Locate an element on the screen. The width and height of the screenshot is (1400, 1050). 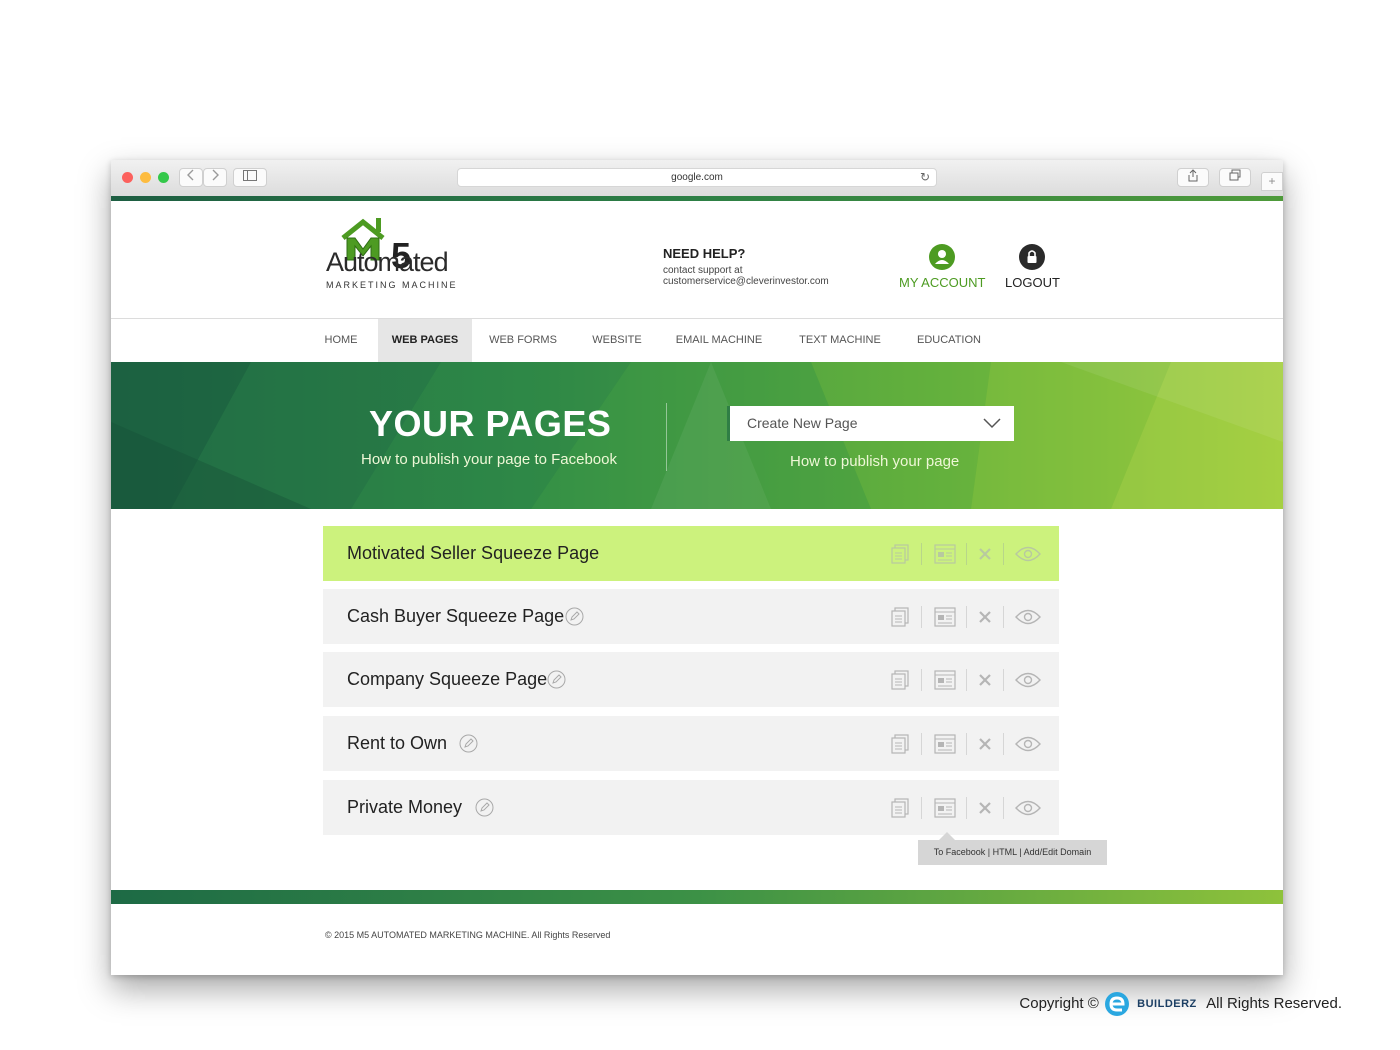
logout-button: LOGOUT is located at coordinates (1032, 267).